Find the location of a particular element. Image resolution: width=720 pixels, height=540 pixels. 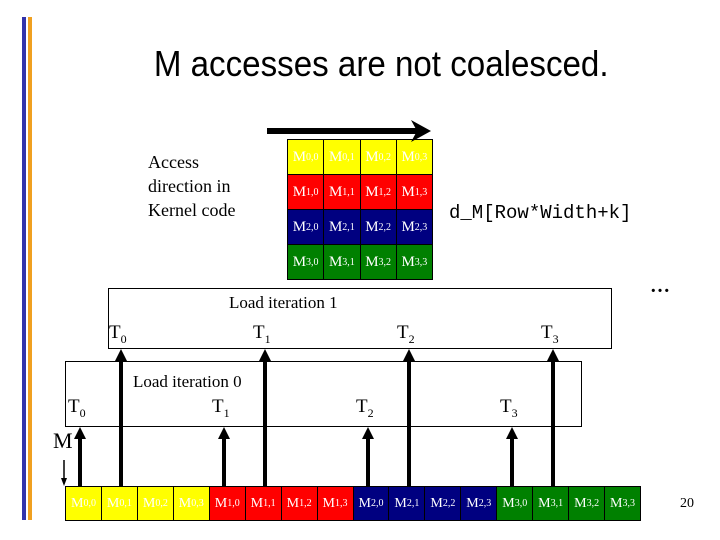

matrix-cell: M 3,2 is located at coordinates (378, 262).